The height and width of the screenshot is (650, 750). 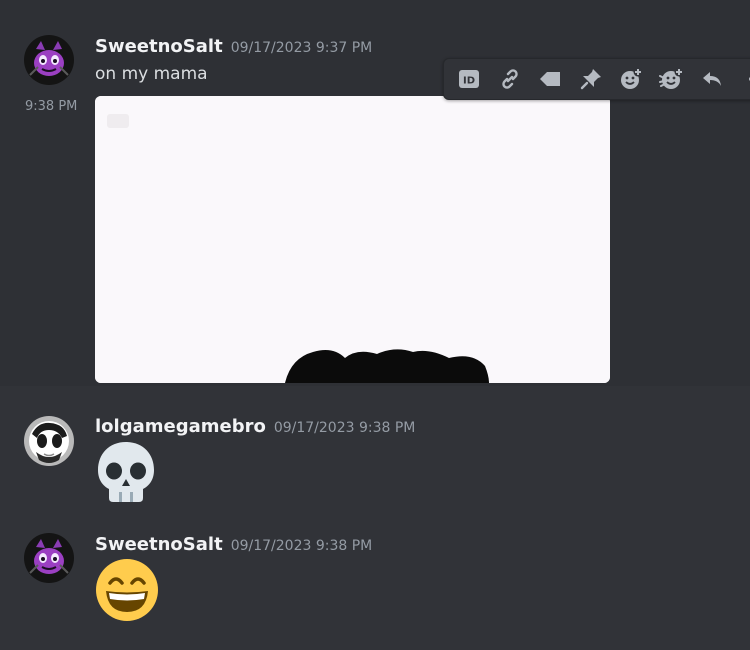 I want to click on message-header: SweetnoSalt 09/17/2023 9:37 PM, so click(x=233, y=46).